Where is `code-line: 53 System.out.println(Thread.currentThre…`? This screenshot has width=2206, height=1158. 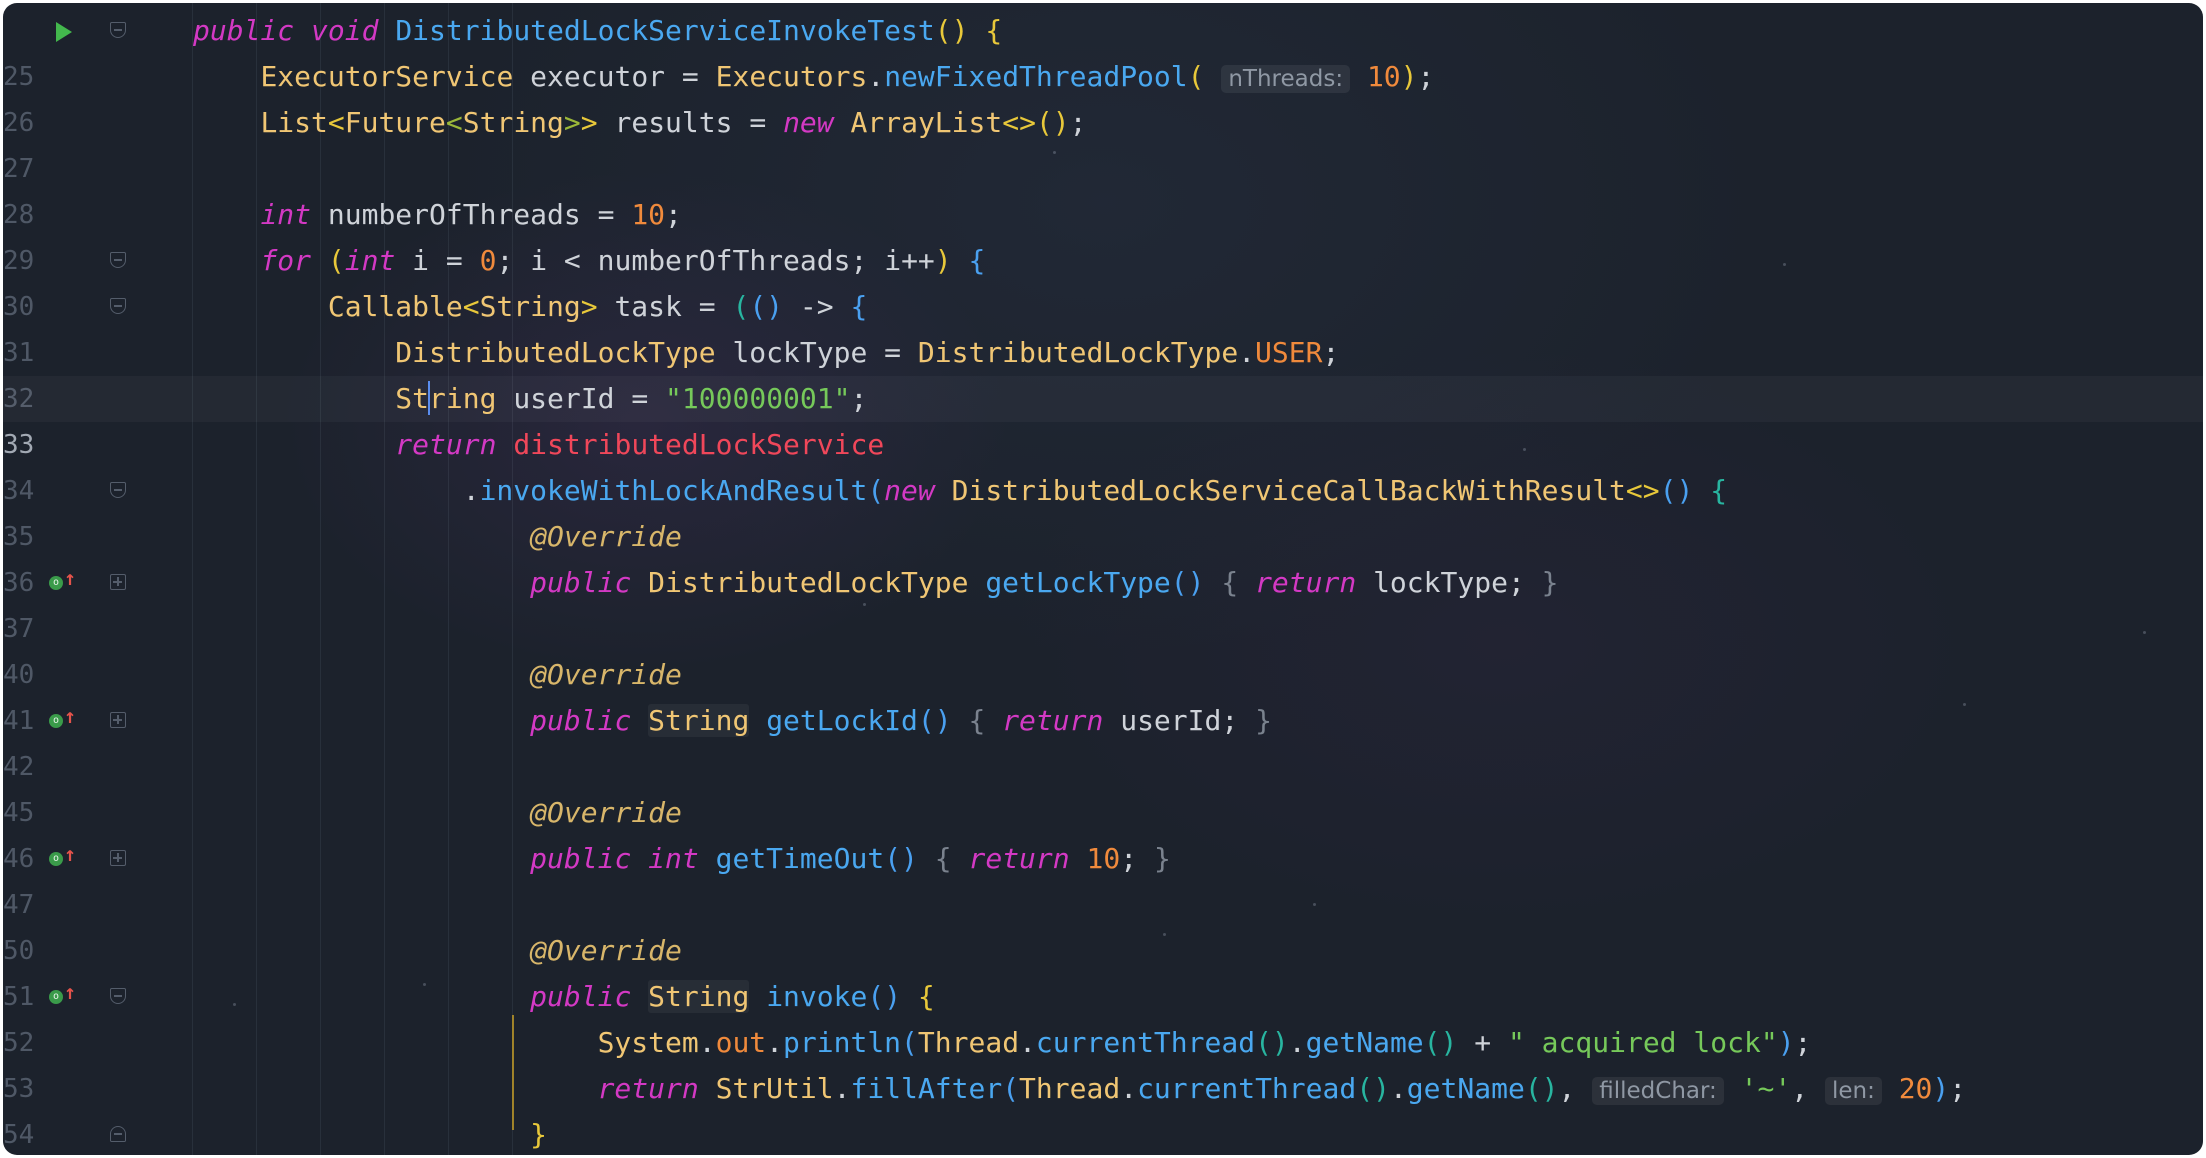
code-line: 53 System.out.println(Thread.currentThre… is located at coordinates (1103, 1062).